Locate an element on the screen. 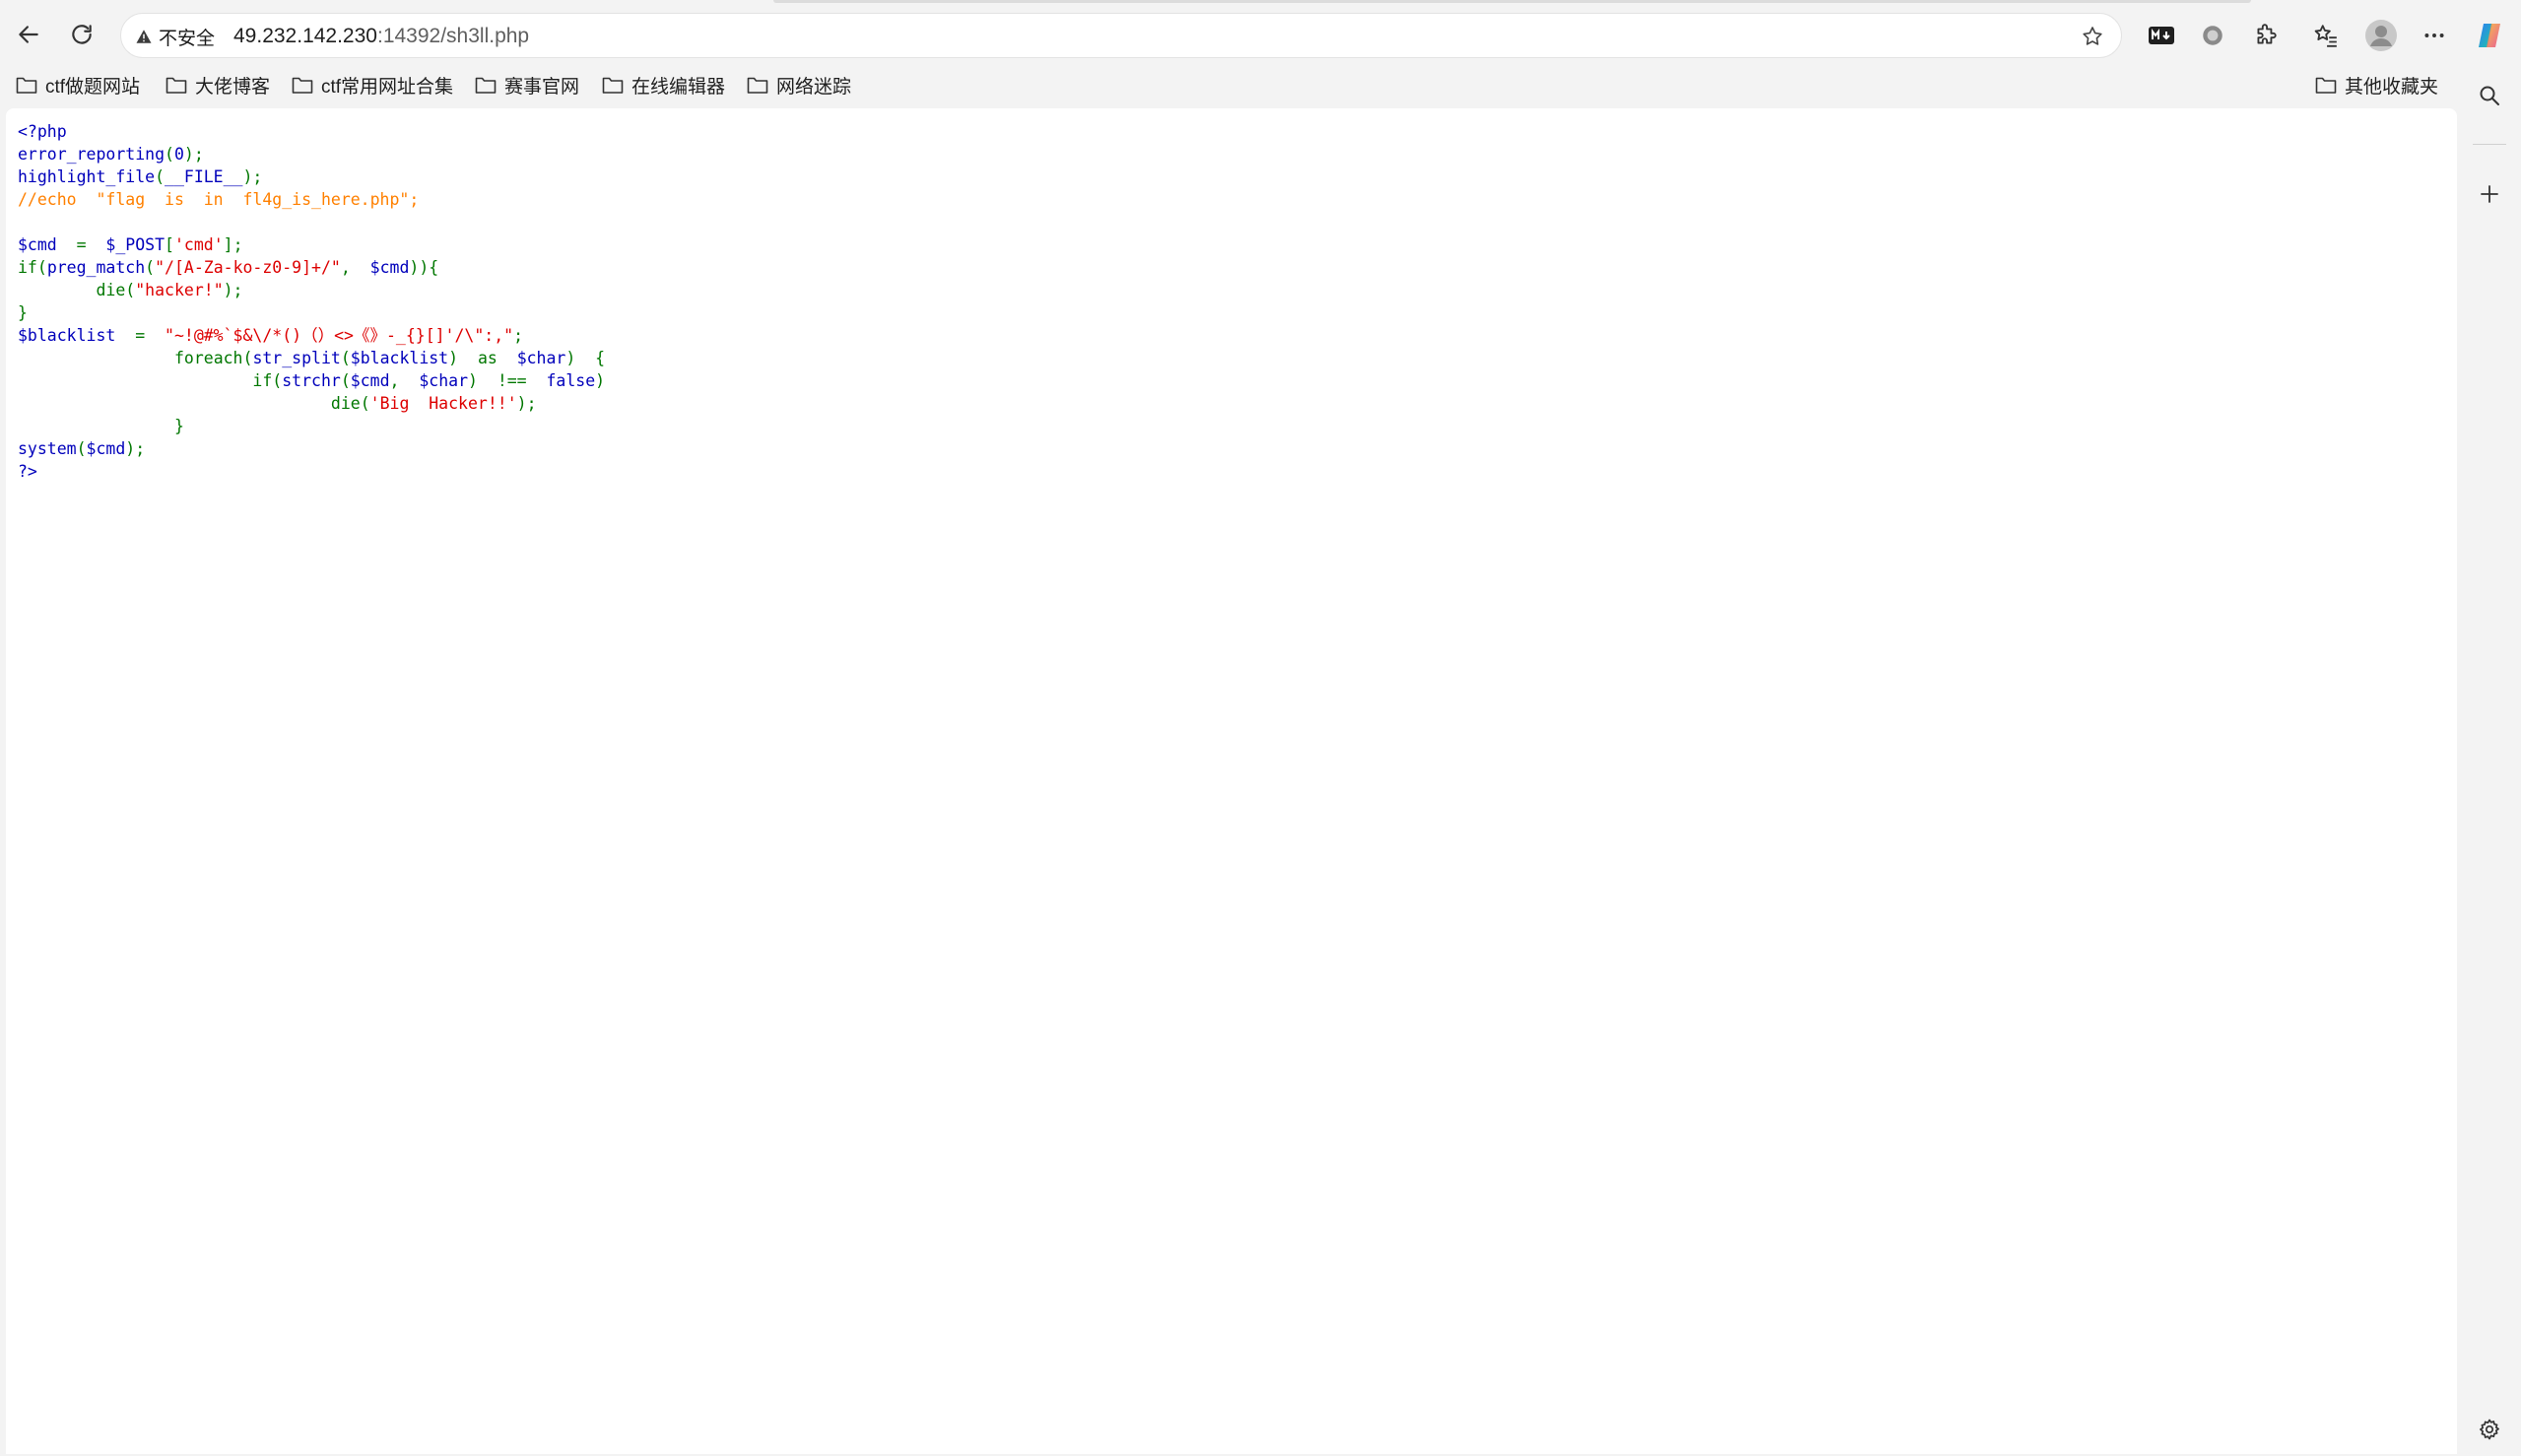 The width and height of the screenshot is (2521, 1456). code-token: ) is located at coordinates (463, 358).